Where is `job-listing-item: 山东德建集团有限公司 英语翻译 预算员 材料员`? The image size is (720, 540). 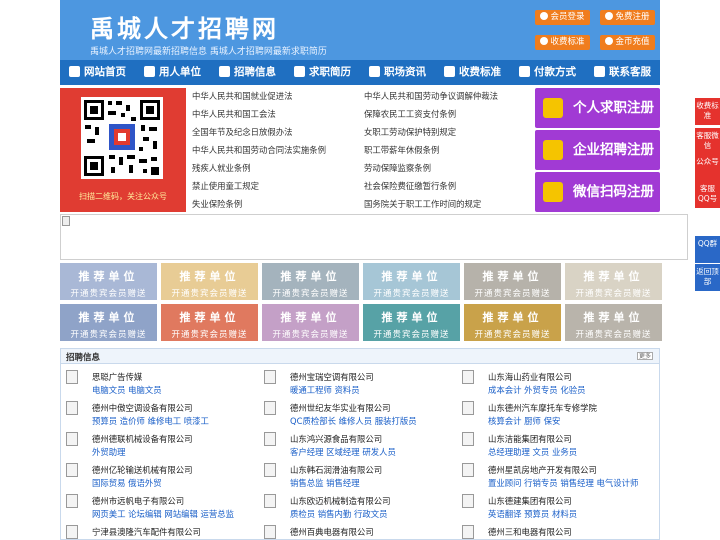 job-listing-item: 山东德建集团有限公司 英语翻译 预算员 材料员 is located at coordinates (552, 509).